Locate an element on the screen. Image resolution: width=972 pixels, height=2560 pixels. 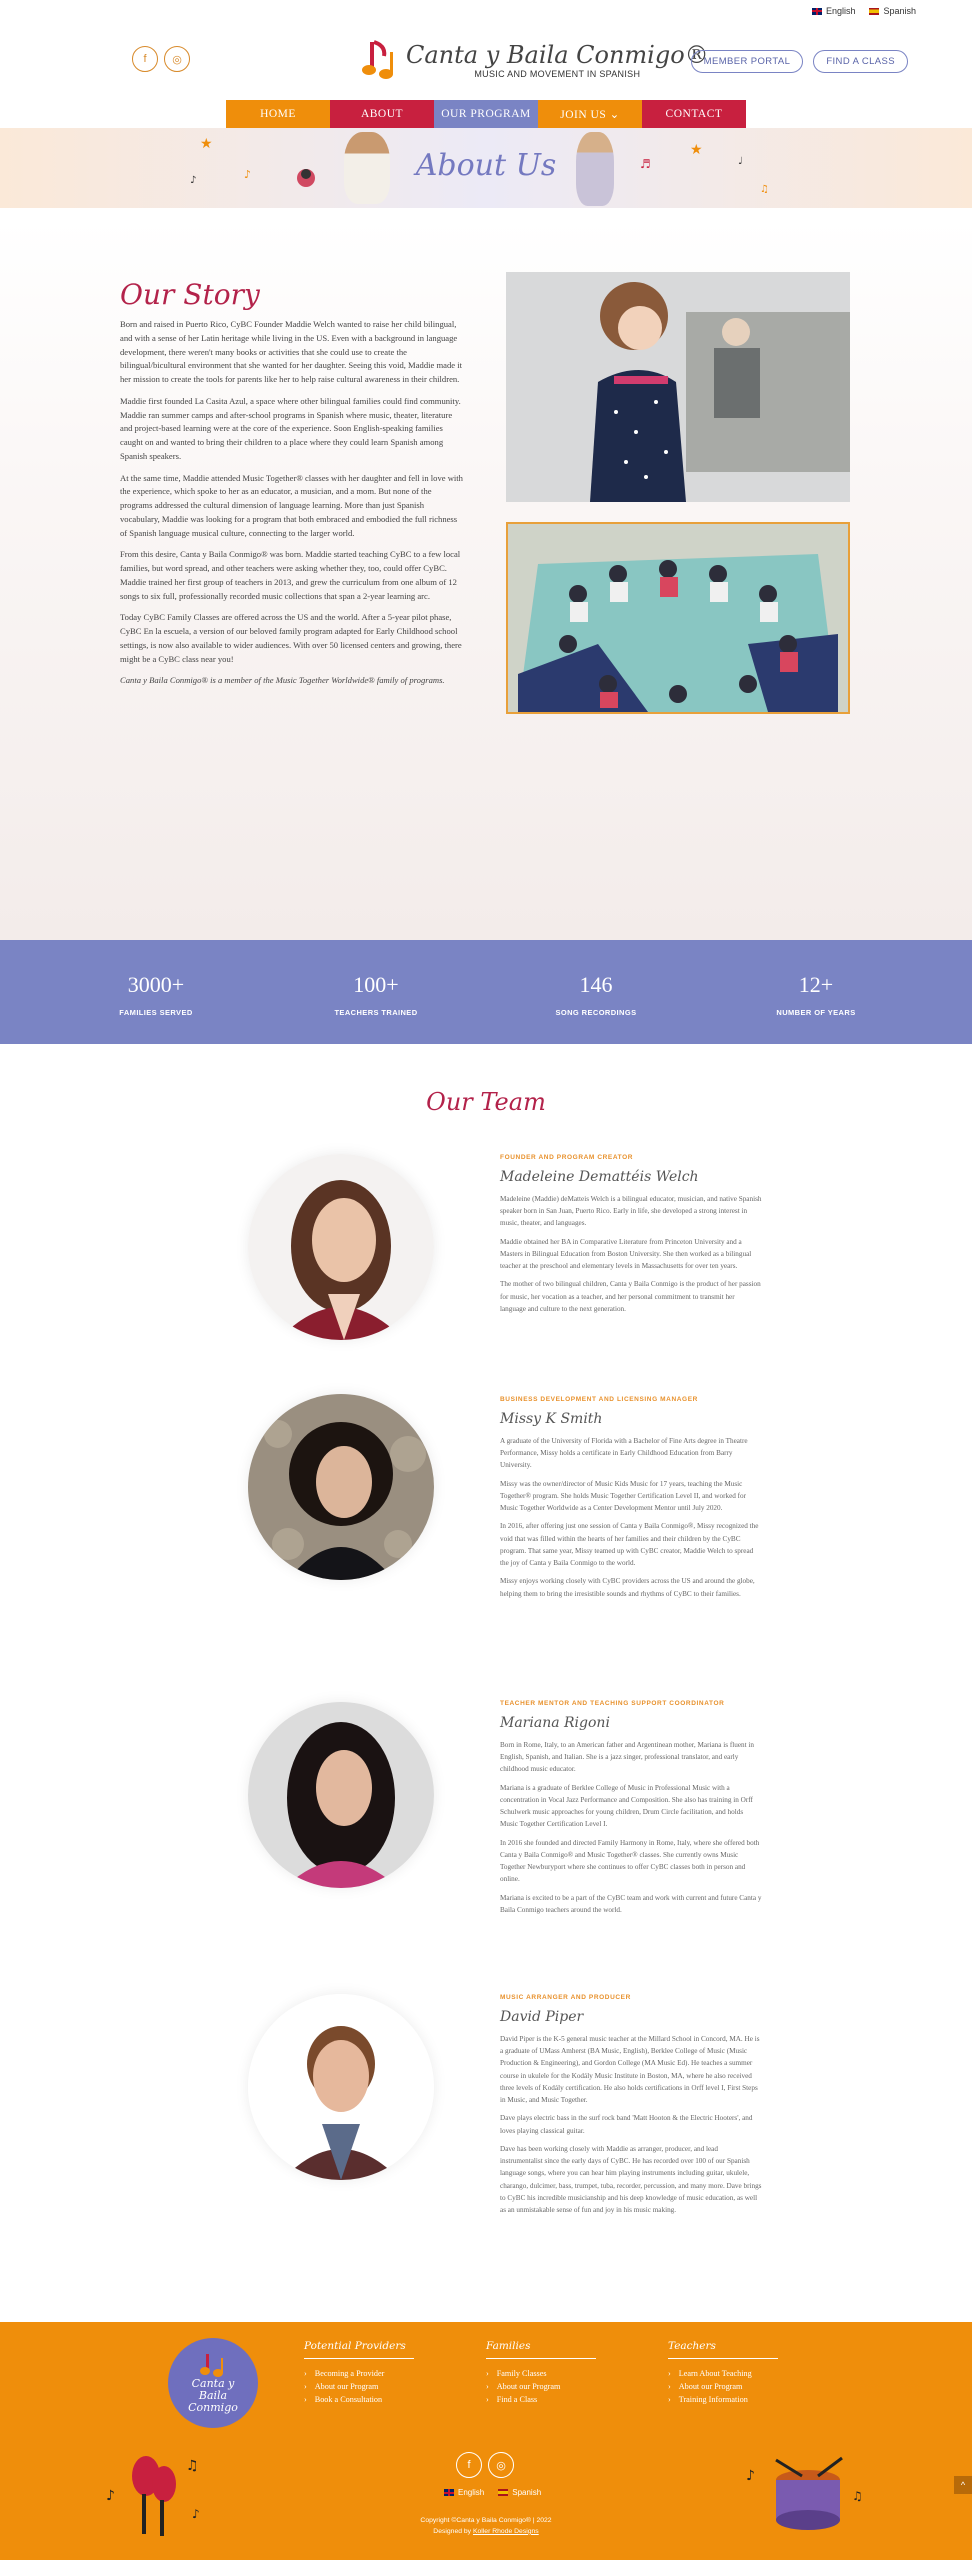
footer-link: › Learn About Teaching is located at coordinates (723, 2373).